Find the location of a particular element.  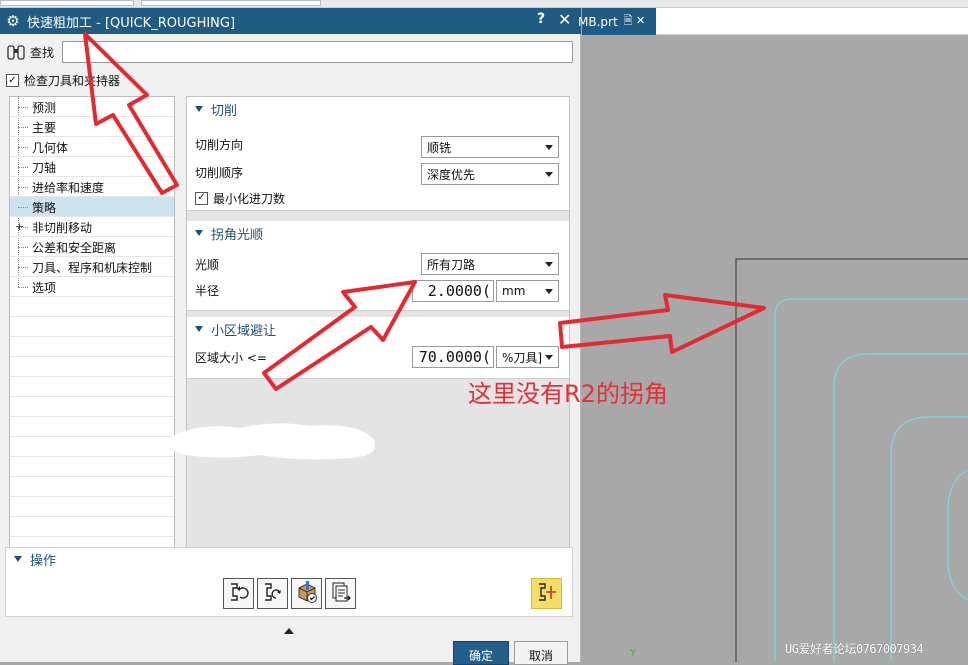

part-outline is located at coordinates (851, 460).